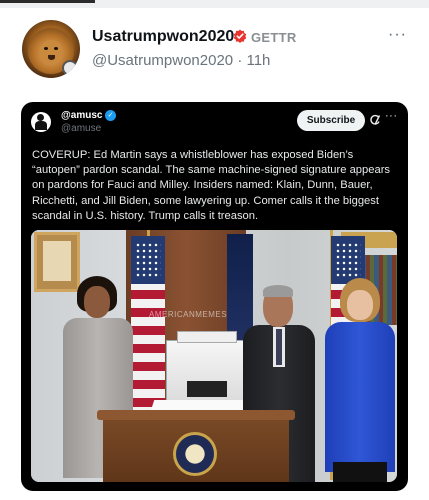 The image size is (429, 500). What do you see at coordinates (214, 4) in the screenshot?
I see `top-loading-bar` at bounding box center [214, 4].